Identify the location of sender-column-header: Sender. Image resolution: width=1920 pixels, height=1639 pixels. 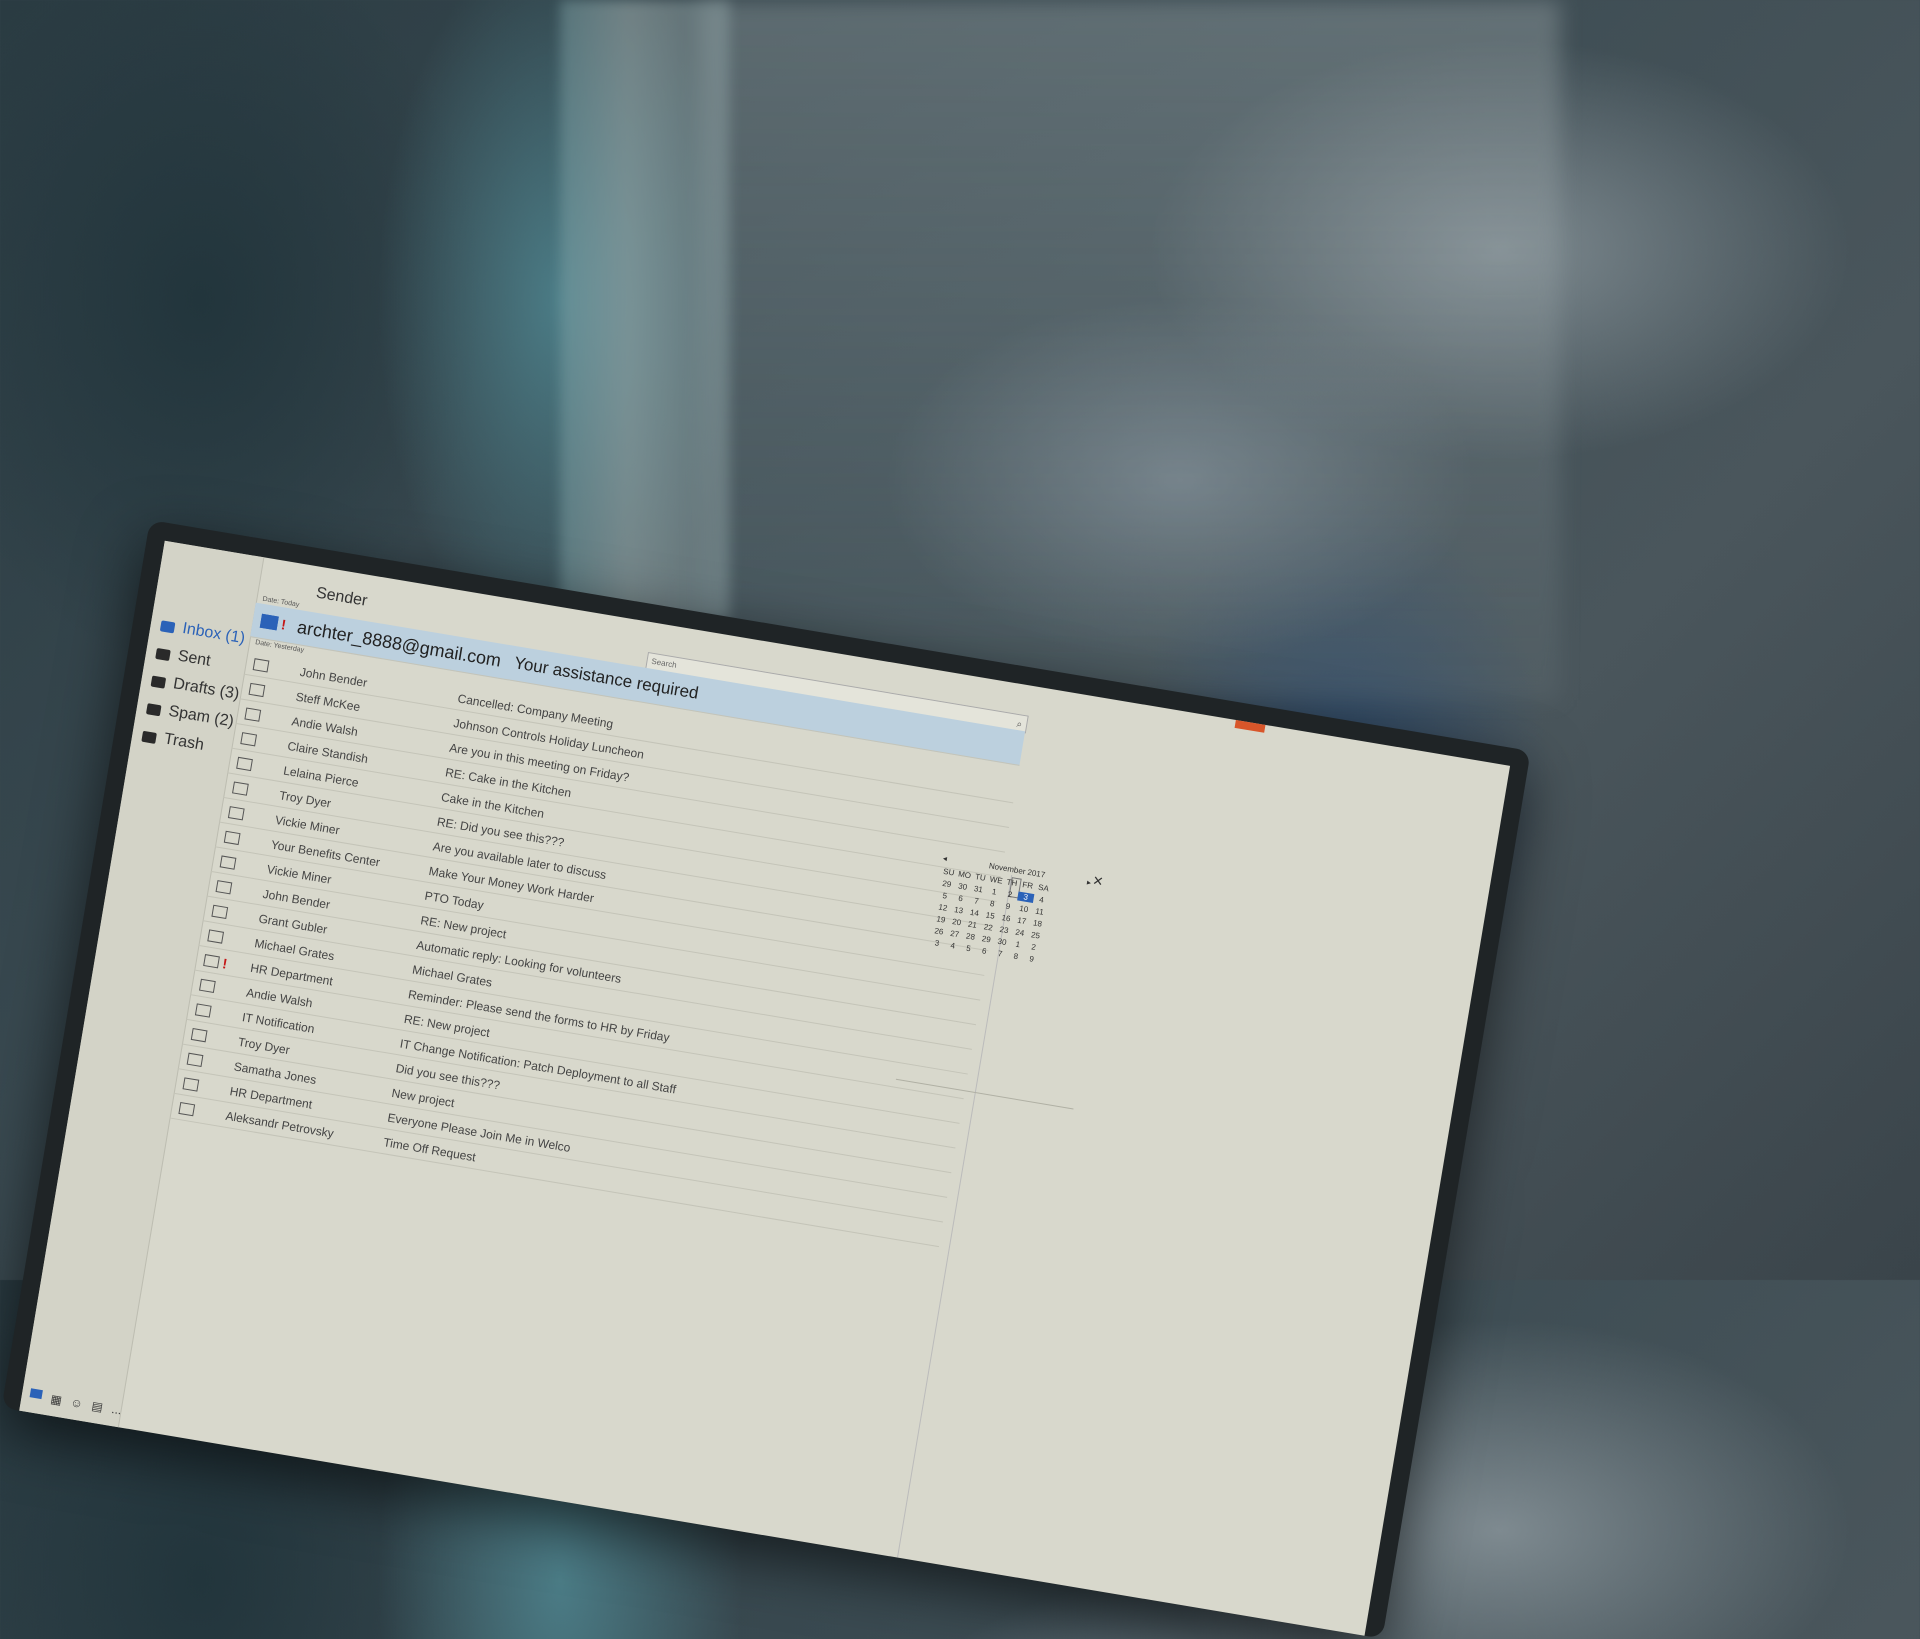
(342, 598).